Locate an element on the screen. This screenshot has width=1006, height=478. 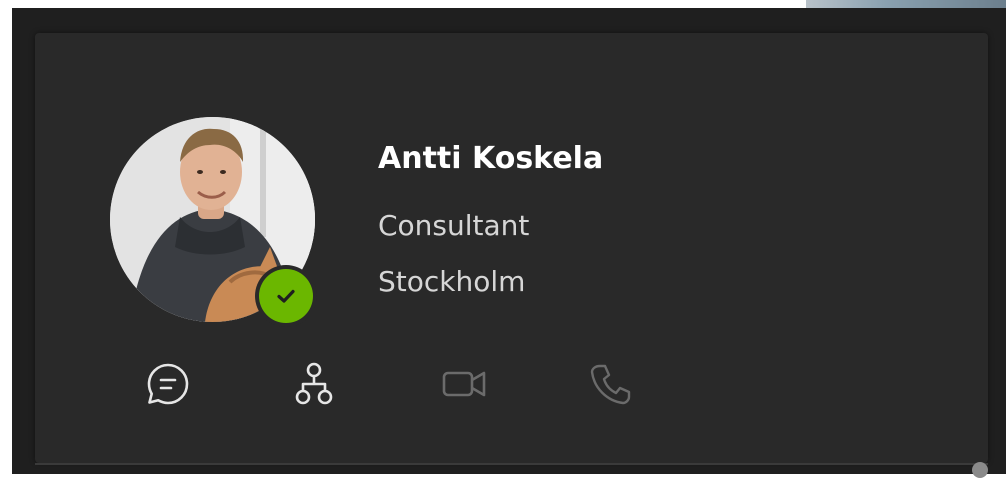
chat-button is located at coordinates (168, 384).